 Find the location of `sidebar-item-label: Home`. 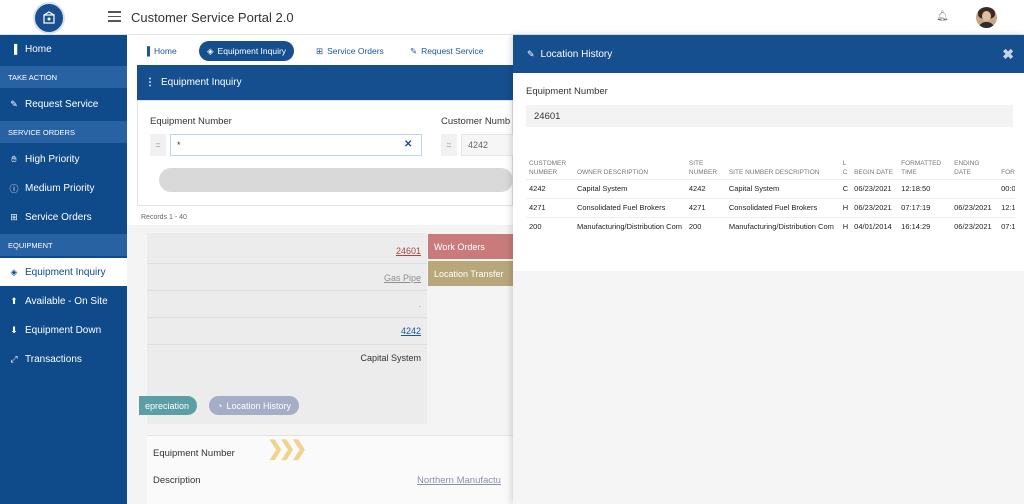

sidebar-item-label: Home is located at coordinates (38, 49).